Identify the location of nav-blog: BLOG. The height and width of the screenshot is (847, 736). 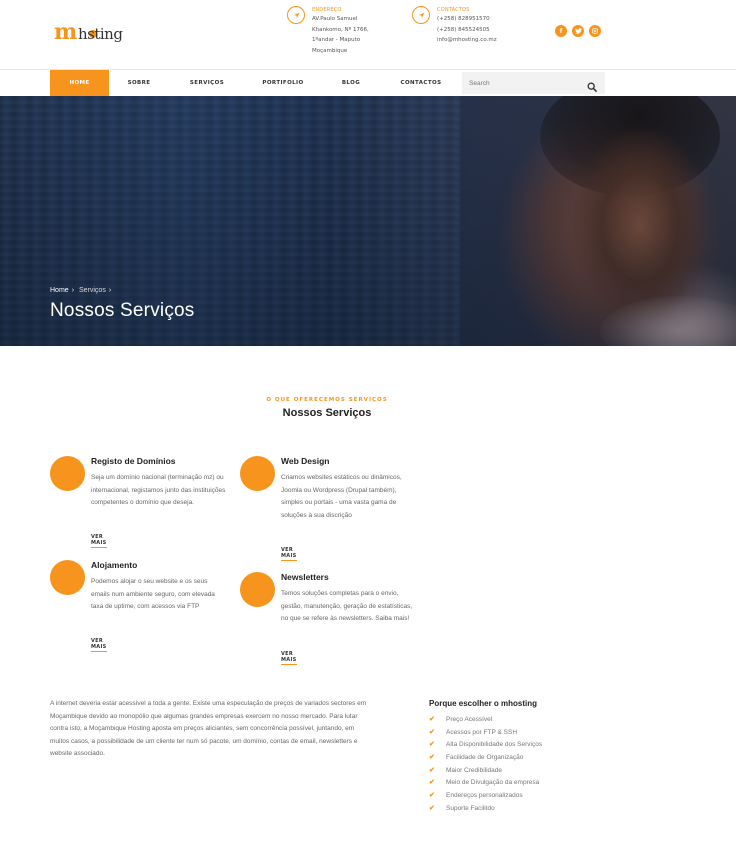
(351, 83).